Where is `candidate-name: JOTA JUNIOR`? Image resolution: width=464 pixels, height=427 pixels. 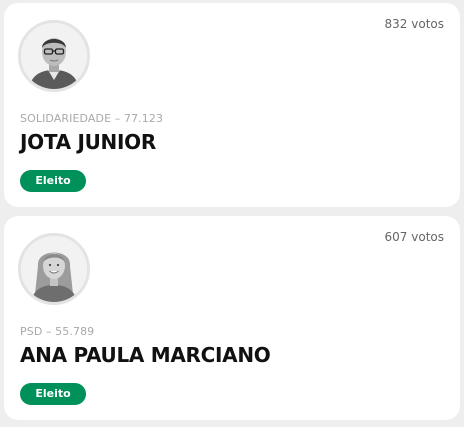 candidate-name: JOTA JUNIOR is located at coordinates (88, 142).